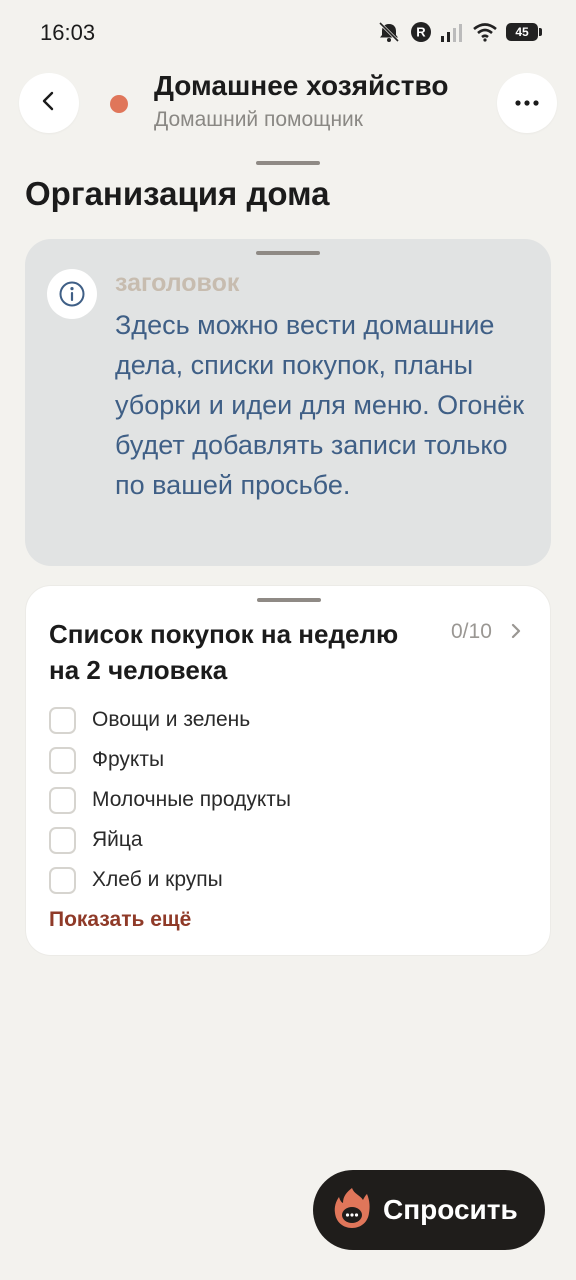 The height and width of the screenshot is (1280, 576). Describe the element at coordinates (68, 32) in the screenshot. I see `status-time: 16:03` at that location.